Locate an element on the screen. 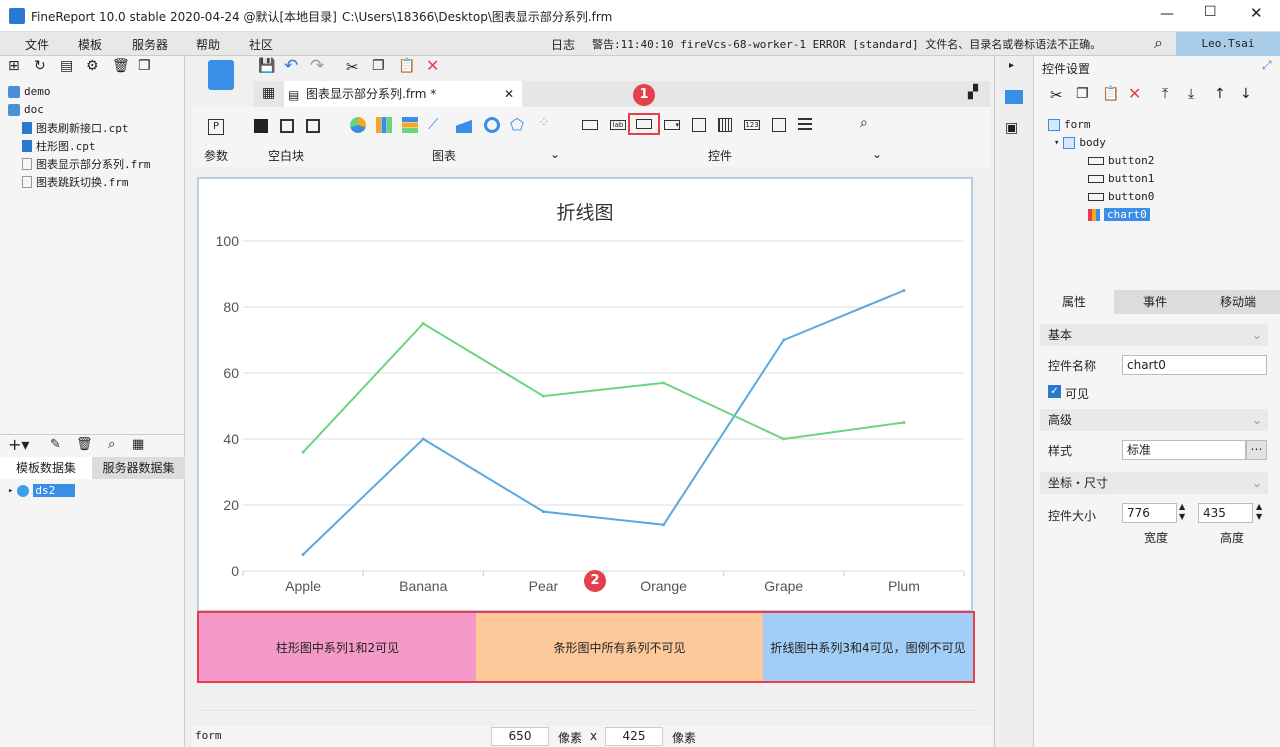  textarea-widget-icon is located at coordinates (779, 125).